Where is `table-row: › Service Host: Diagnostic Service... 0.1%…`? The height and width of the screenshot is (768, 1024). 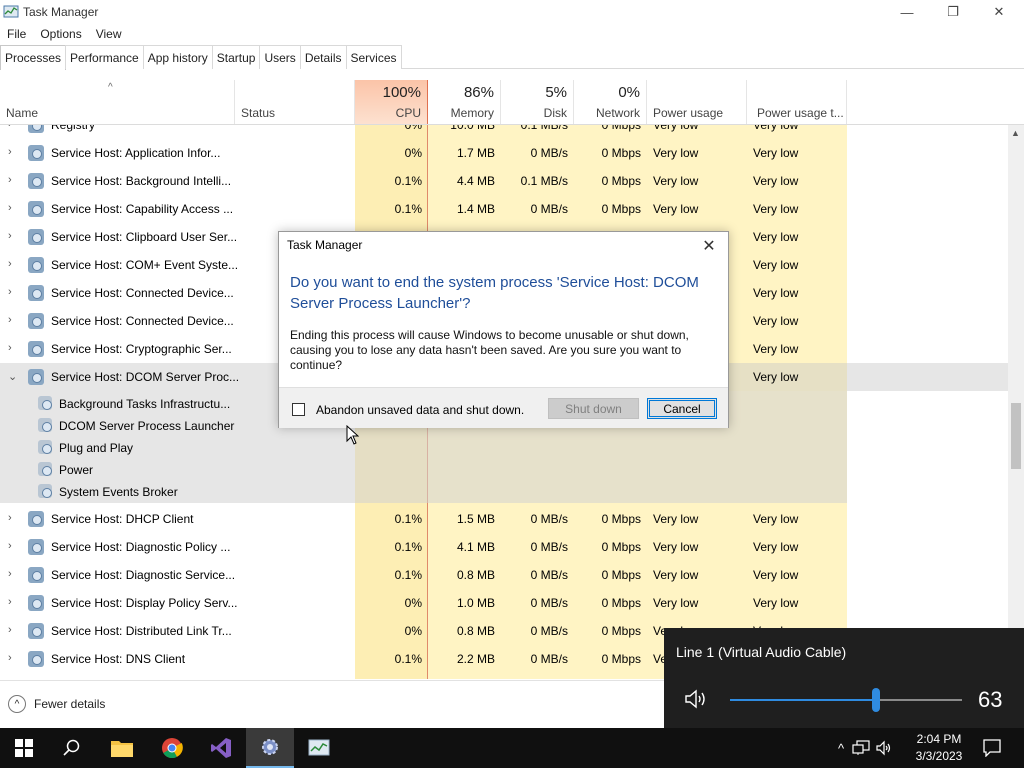
table-row: › Service Host: Diagnostic Service... 0.1%… is located at coordinates (505, 575).